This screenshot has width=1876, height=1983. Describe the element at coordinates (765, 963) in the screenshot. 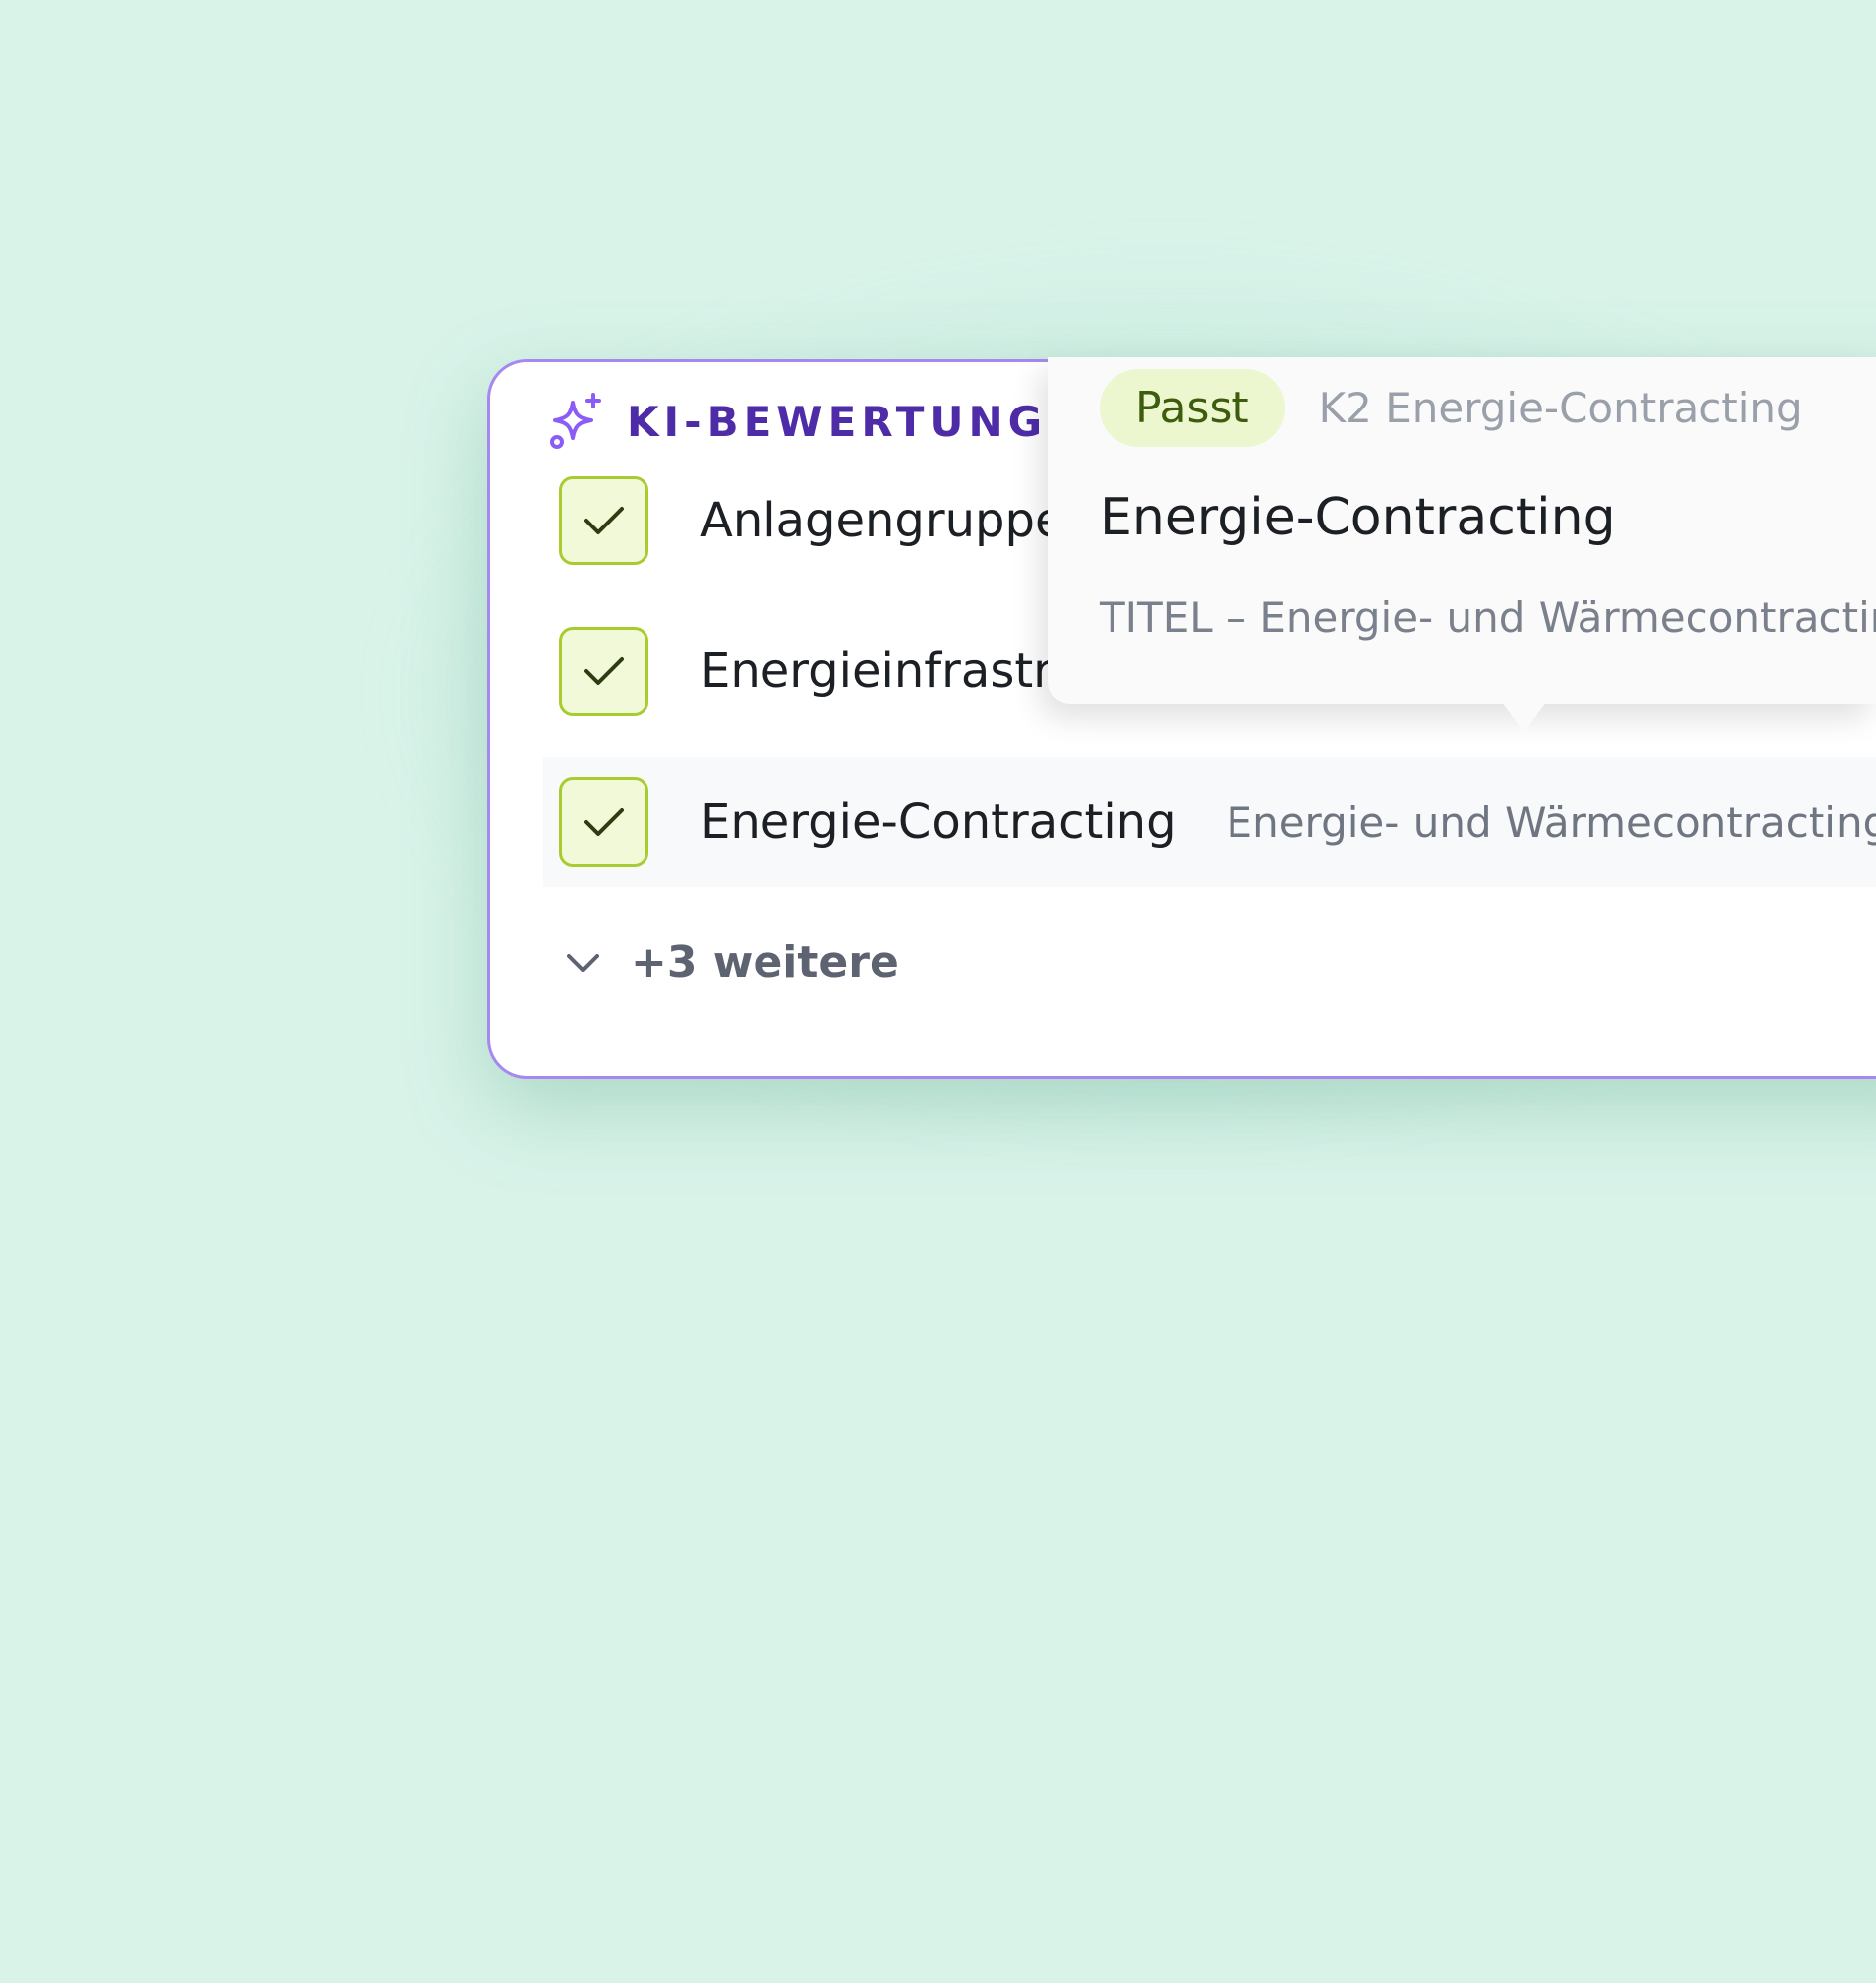

I see `show-more-label: +3 weitere` at that location.